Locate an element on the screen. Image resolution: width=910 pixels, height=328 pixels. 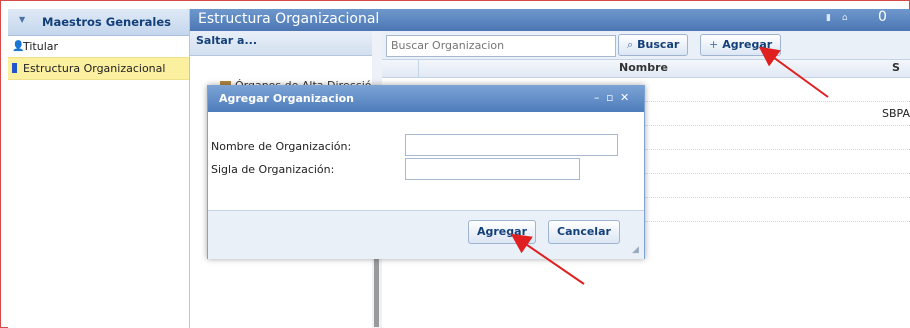
dialog-cancelar-button: Cancelar is located at coordinates (584, 232).